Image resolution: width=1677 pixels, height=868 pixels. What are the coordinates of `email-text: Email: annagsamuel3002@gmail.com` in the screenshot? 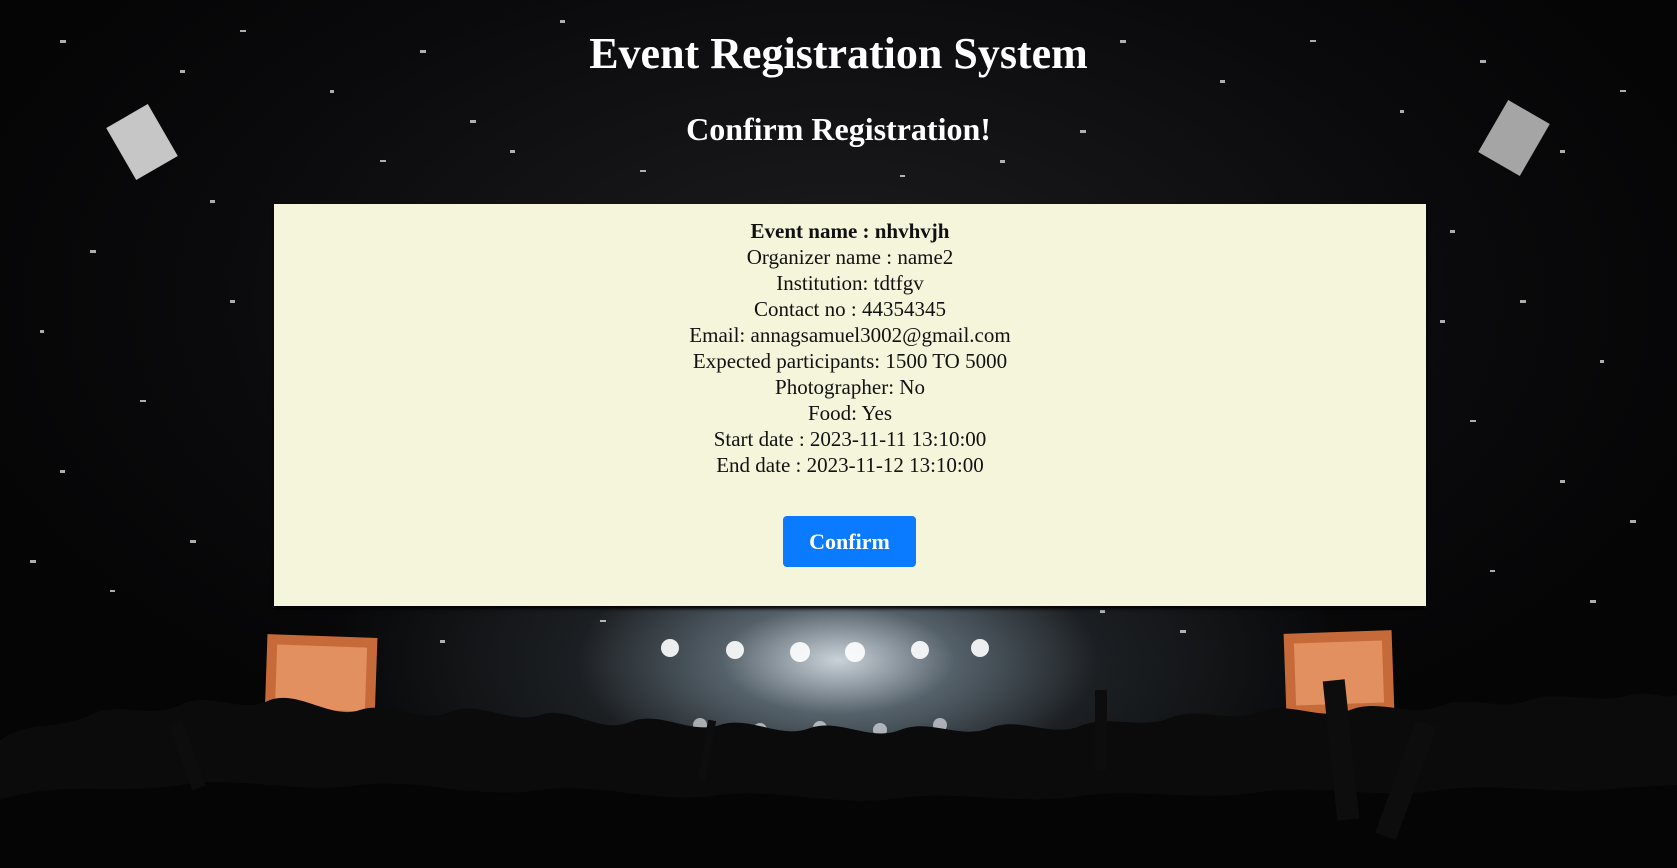 It's located at (850, 335).